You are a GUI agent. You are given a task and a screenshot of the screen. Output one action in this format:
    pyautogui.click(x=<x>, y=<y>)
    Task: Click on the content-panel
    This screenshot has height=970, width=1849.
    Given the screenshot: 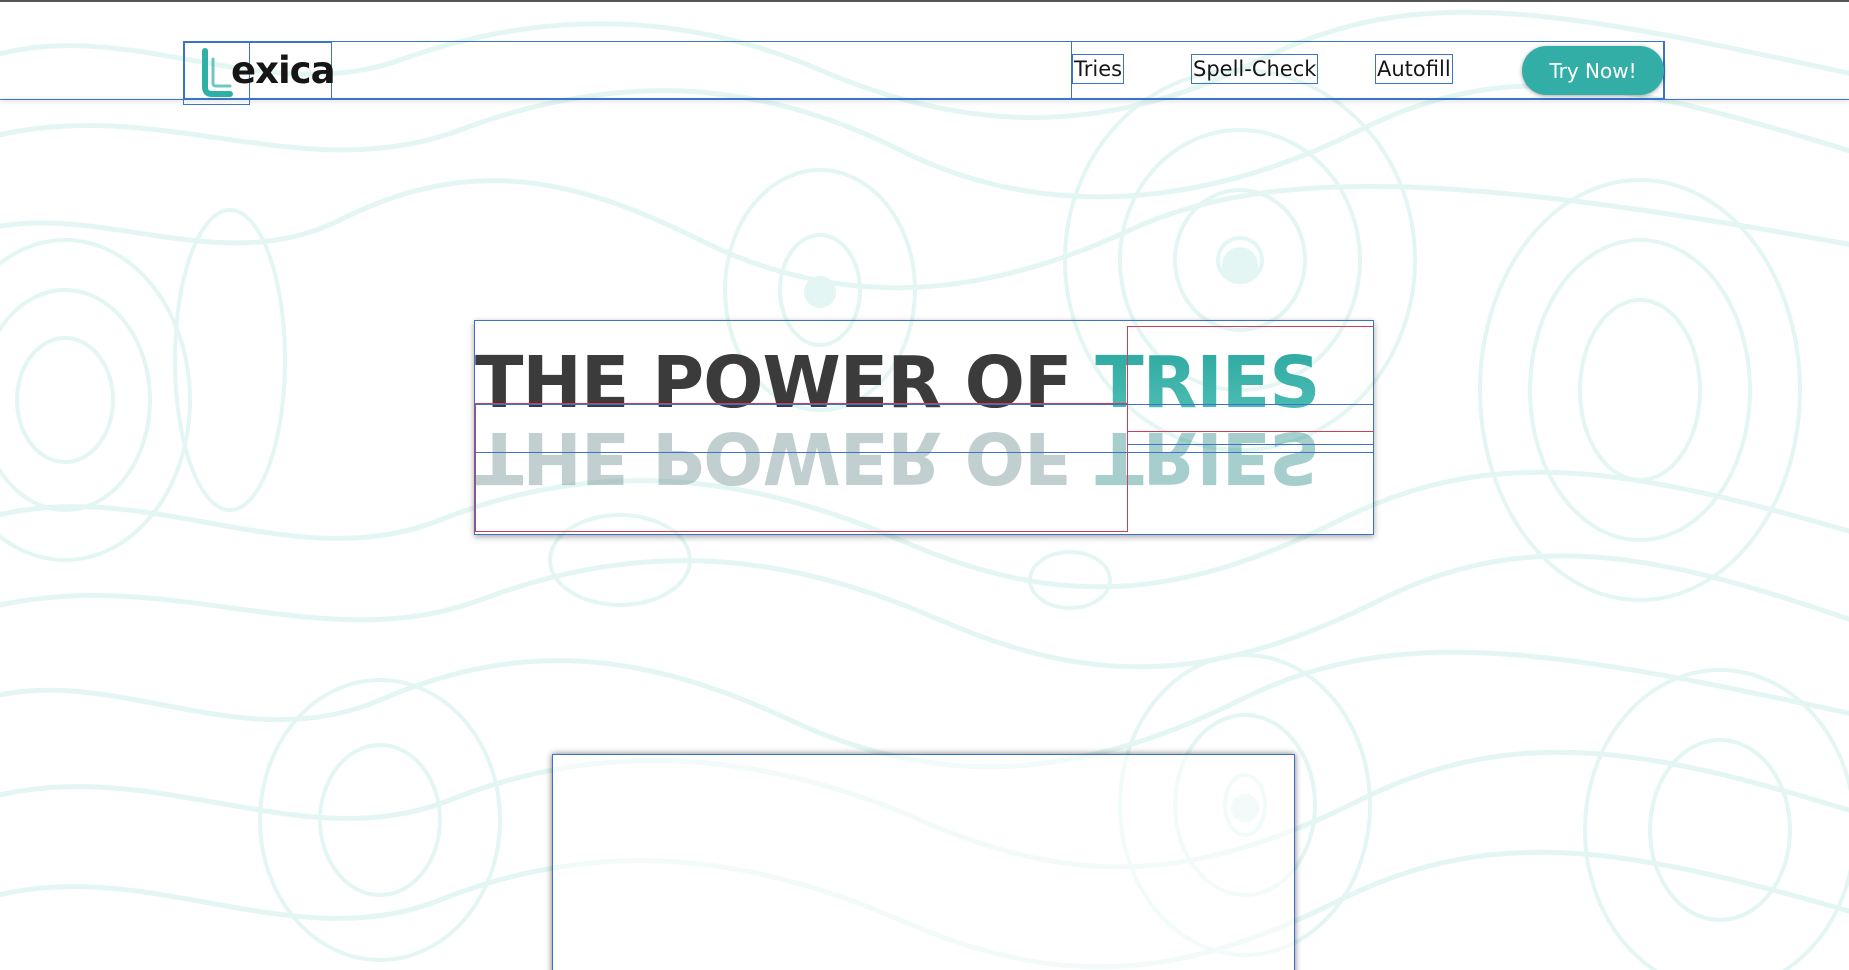 What is the action you would take?
    pyautogui.click(x=923, y=862)
    